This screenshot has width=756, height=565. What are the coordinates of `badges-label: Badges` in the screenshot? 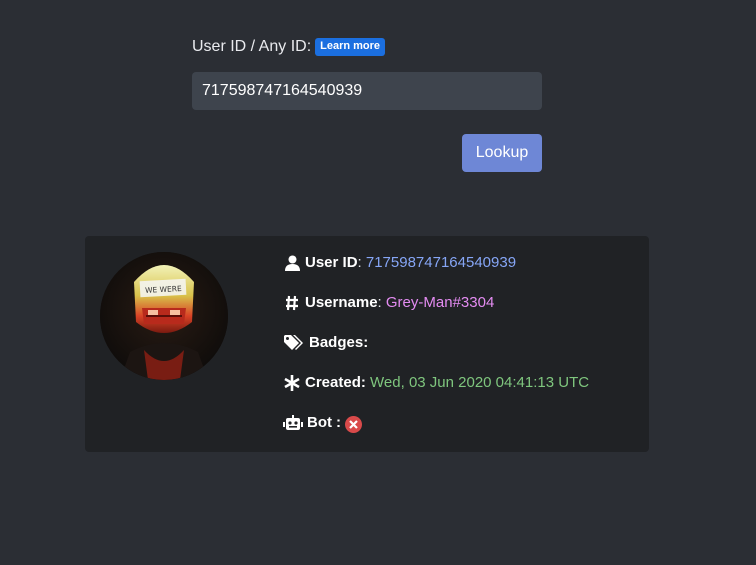 It's located at (336, 342).